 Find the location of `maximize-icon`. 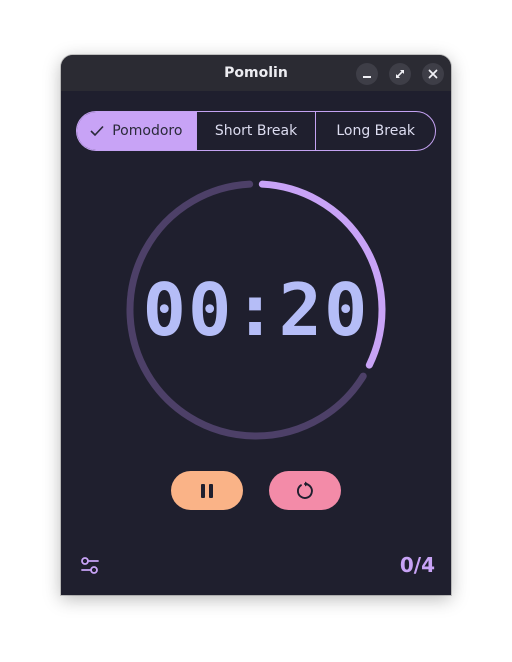

maximize-icon is located at coordinates (400, 74).